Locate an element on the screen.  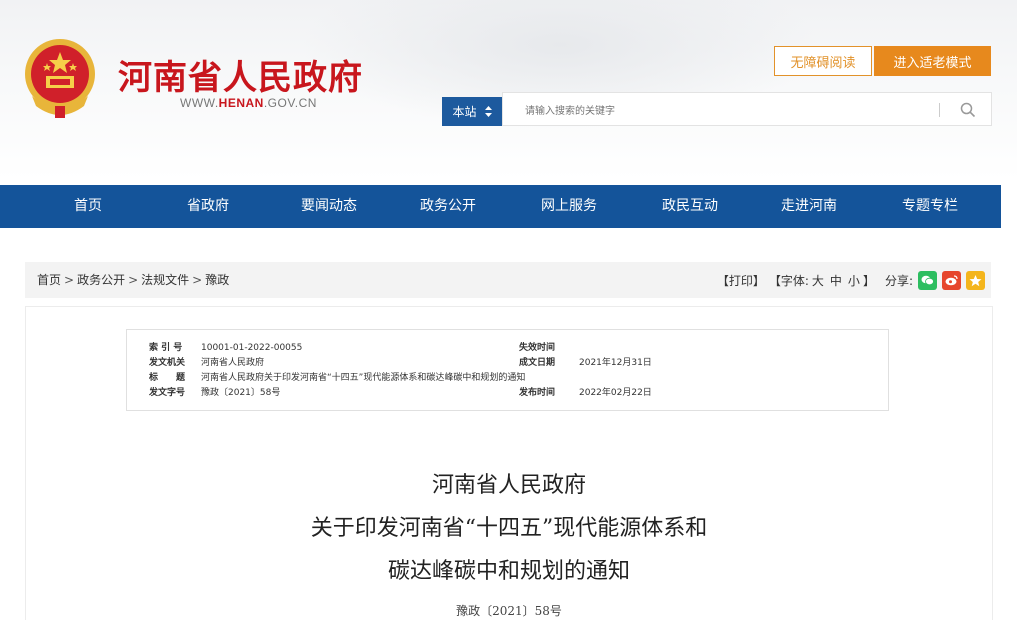
breadcrumb-yuzheng: 豫政 is located at coordinates (217, 280).